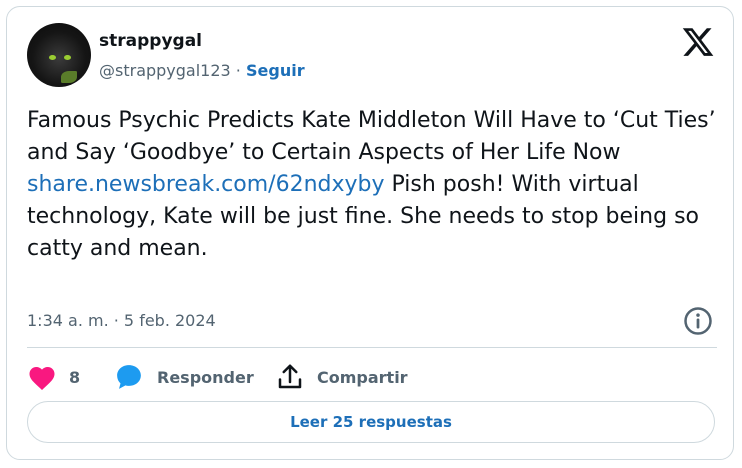 The image size is (742, 468). Describe the element at coordinates (205, 377) in the screenshot. I see `reply-label: Responder` at that location.